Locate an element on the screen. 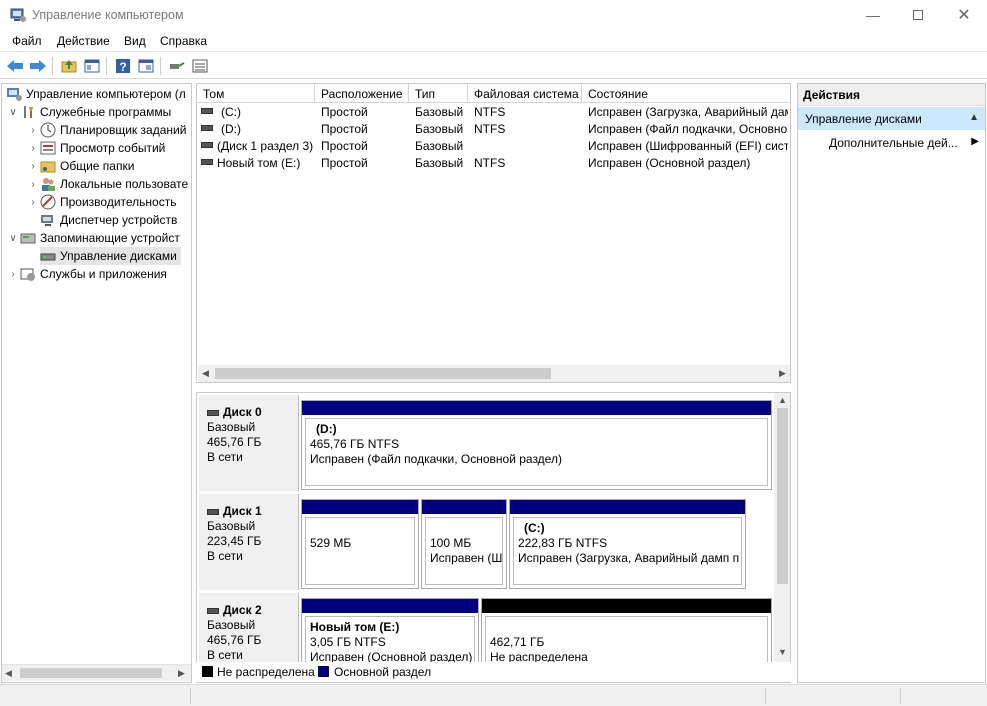 The image size is (987, 706). tree-item-device-manager: Диспетчер устройств is located at coordinates (108, 220).